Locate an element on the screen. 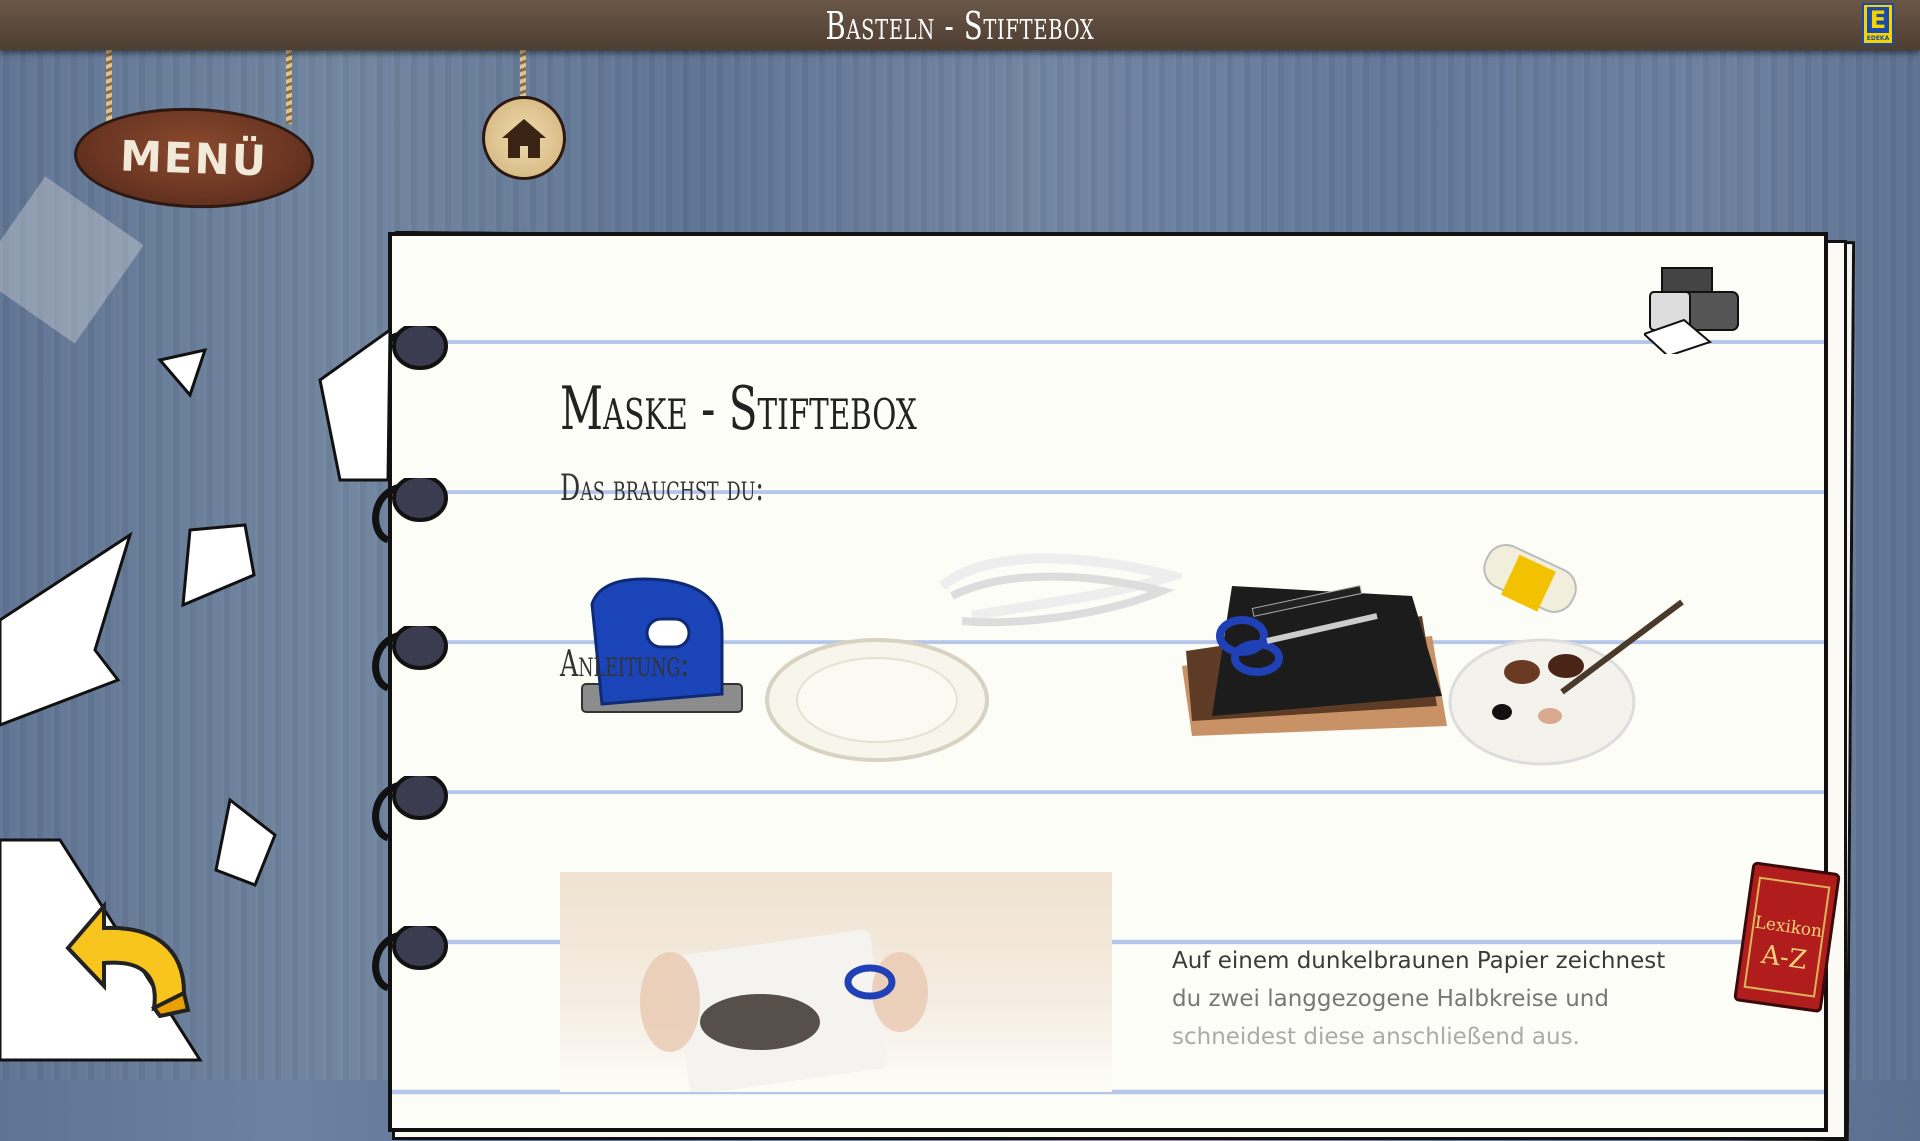 The height and width of the screenshot is (1141, 1920). step-text-line3: schneidest diese anschließend aus. is located at coordinates (1376, 1037).